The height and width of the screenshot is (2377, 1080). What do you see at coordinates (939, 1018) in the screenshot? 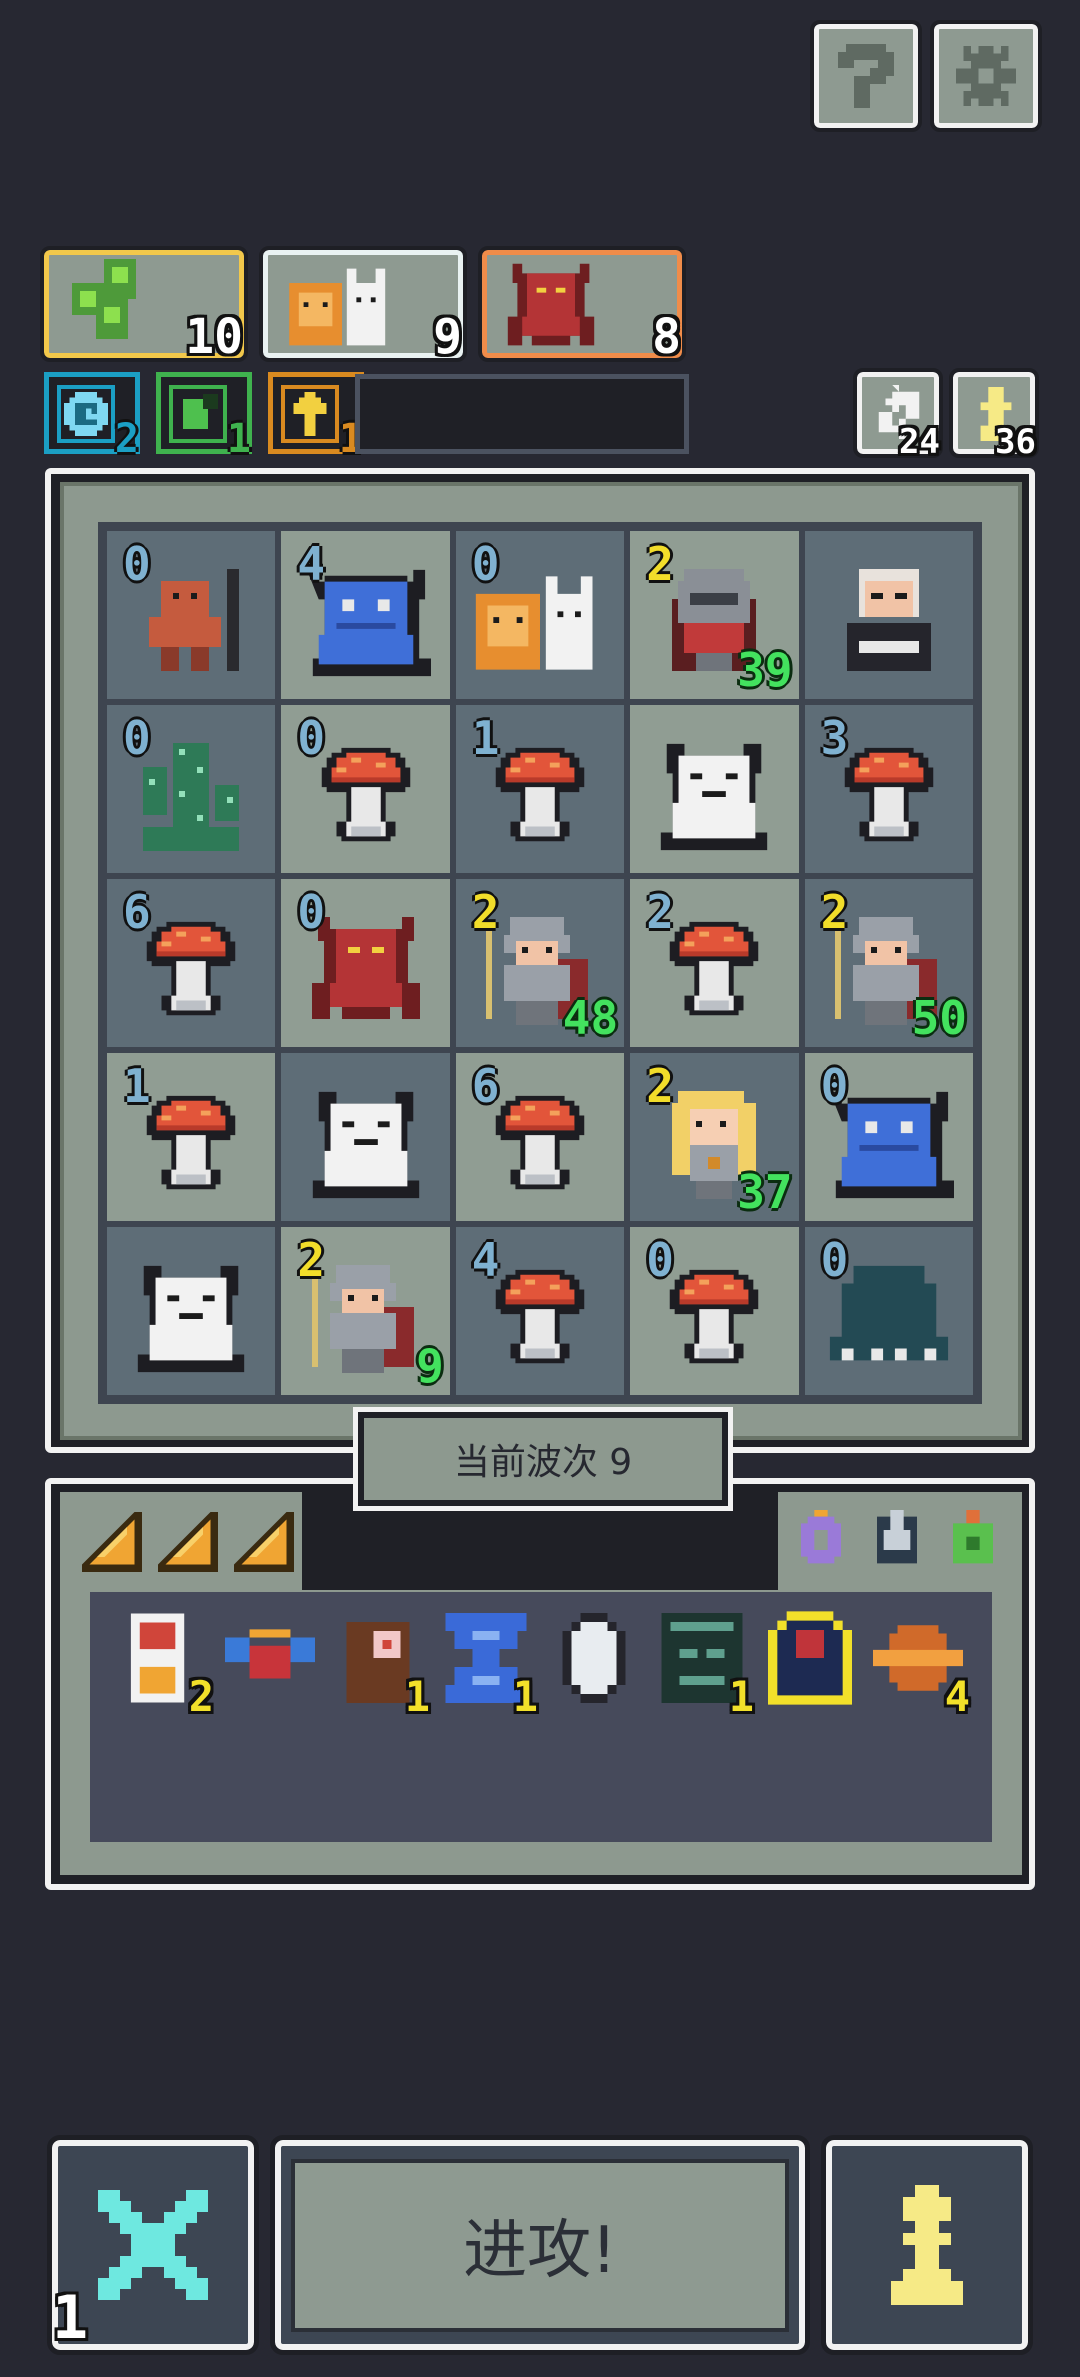
I see `unit-hp: 50` at bounding box center [939, 1018].